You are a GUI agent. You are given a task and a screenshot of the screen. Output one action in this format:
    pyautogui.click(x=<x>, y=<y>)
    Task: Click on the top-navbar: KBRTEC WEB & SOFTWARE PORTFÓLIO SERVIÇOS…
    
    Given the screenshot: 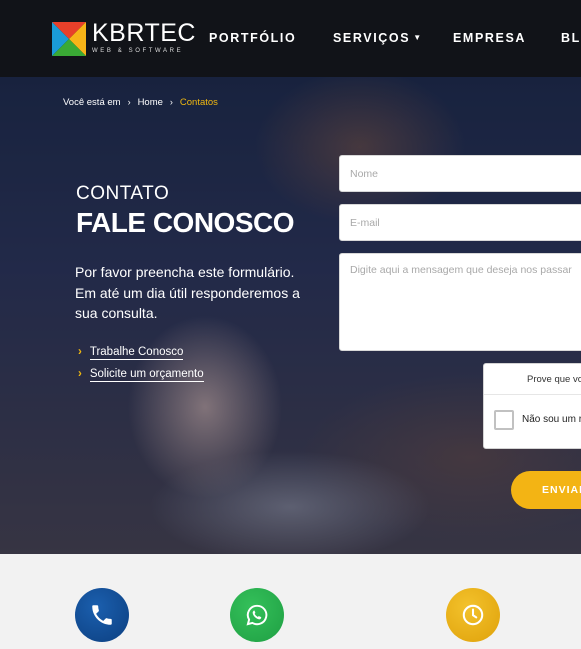 What is the action you would take?
    pyautogui.click(x=290, y=38)
    